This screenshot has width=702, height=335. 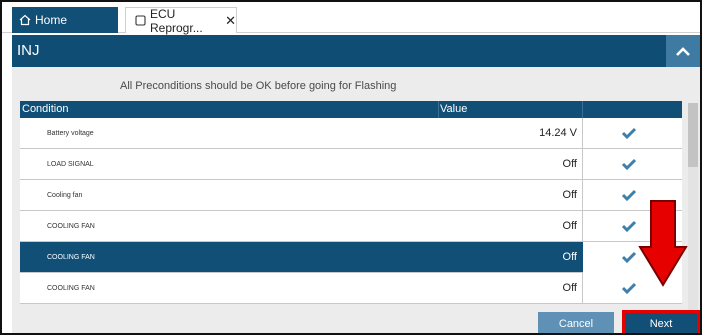 I want to click on tab-ecu-reprogramming: ECU Reprogr... ✕, so click(x=181, y=20).